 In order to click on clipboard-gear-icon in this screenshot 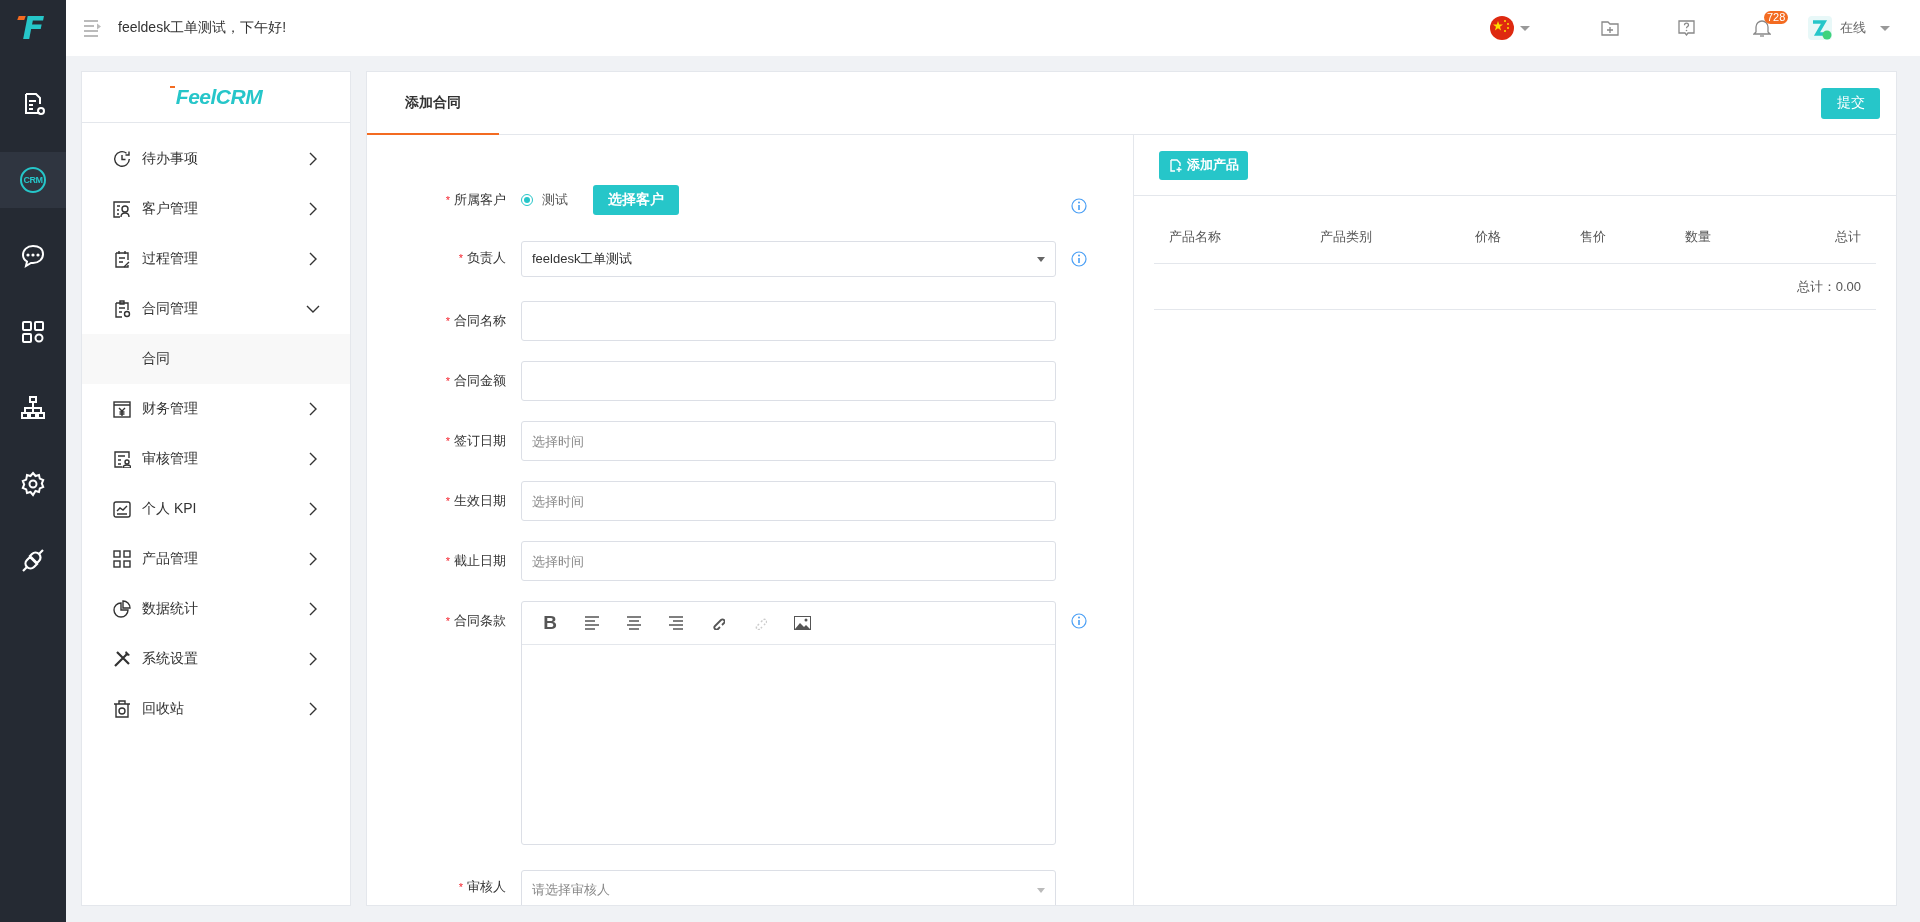, I will do `click(122, 309)`.